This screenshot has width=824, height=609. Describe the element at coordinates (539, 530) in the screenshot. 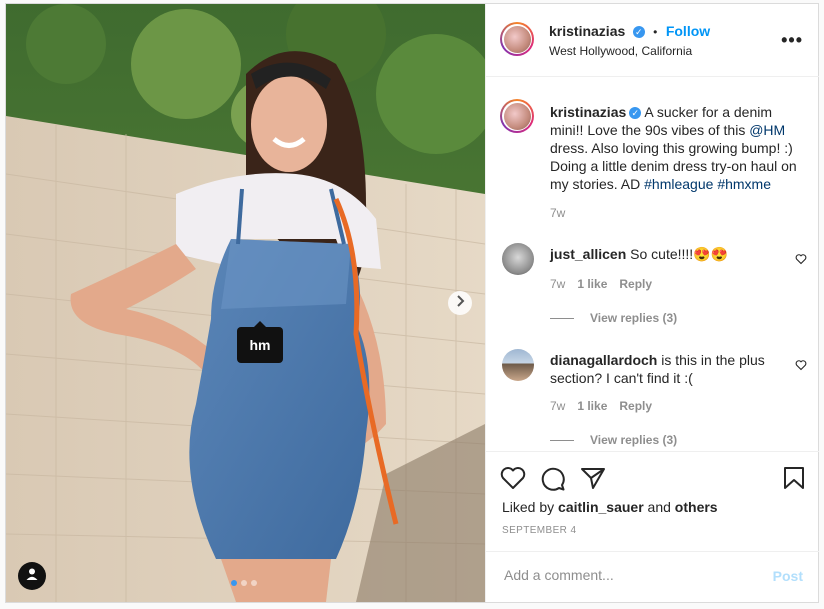

I see `post-date: SEPTEMBER 4` at that location.